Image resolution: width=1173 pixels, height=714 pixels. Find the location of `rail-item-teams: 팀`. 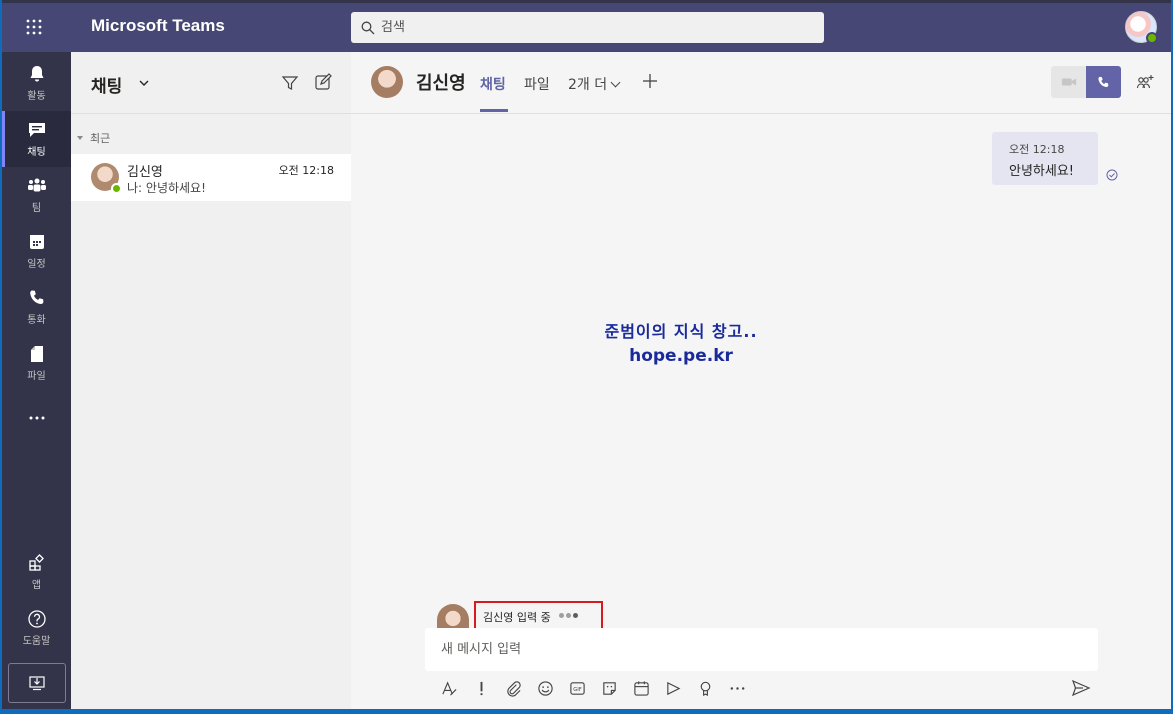

rail-item-teams: 팀 is located at coordinates (36, 195).